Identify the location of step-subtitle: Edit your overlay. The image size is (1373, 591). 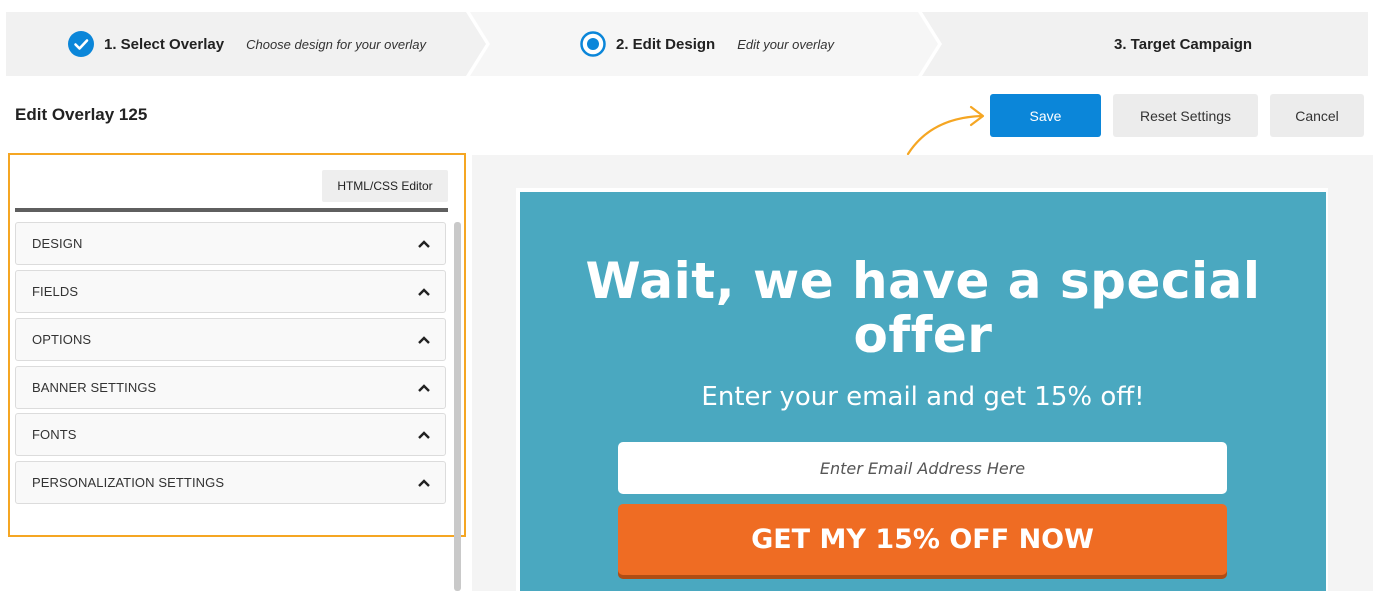
(786, 44).